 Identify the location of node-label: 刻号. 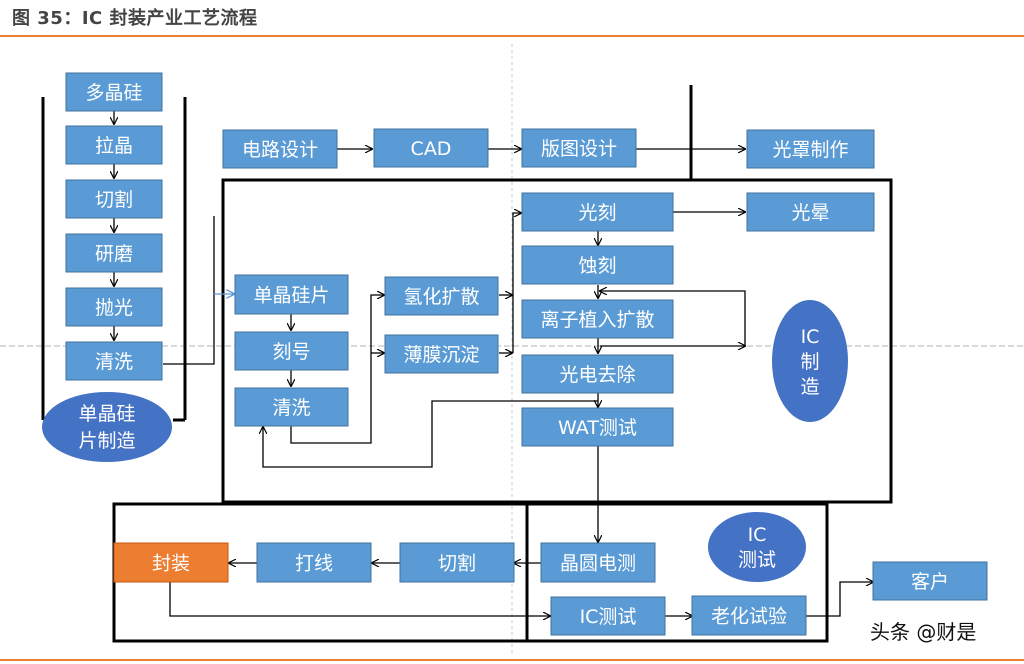
(291, 352).